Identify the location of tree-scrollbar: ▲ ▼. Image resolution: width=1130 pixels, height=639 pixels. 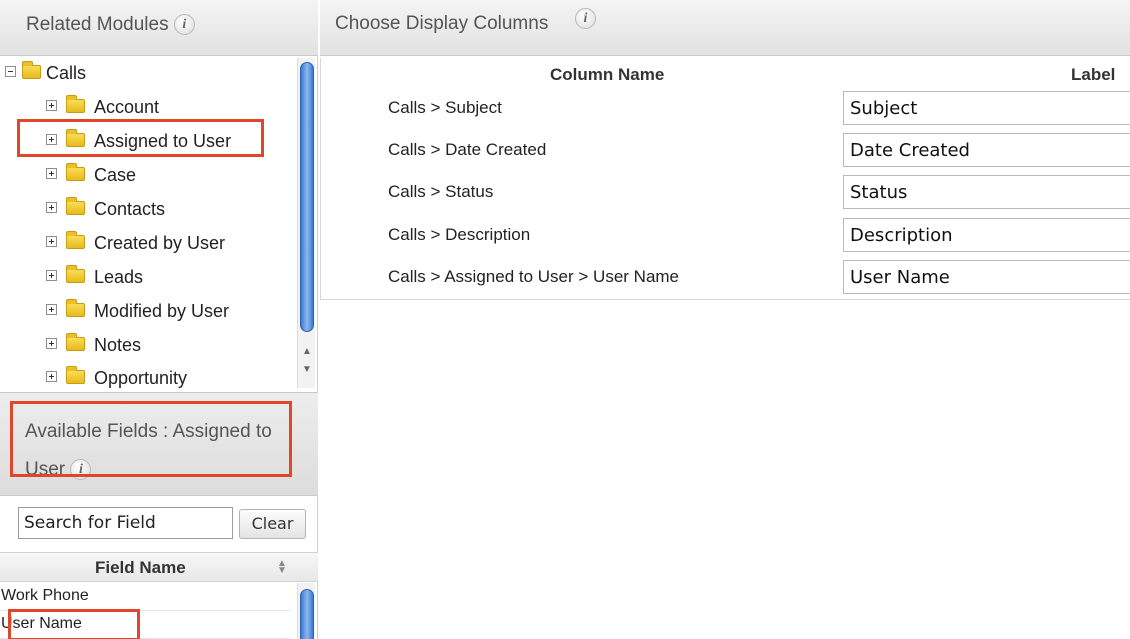
(306, 223).